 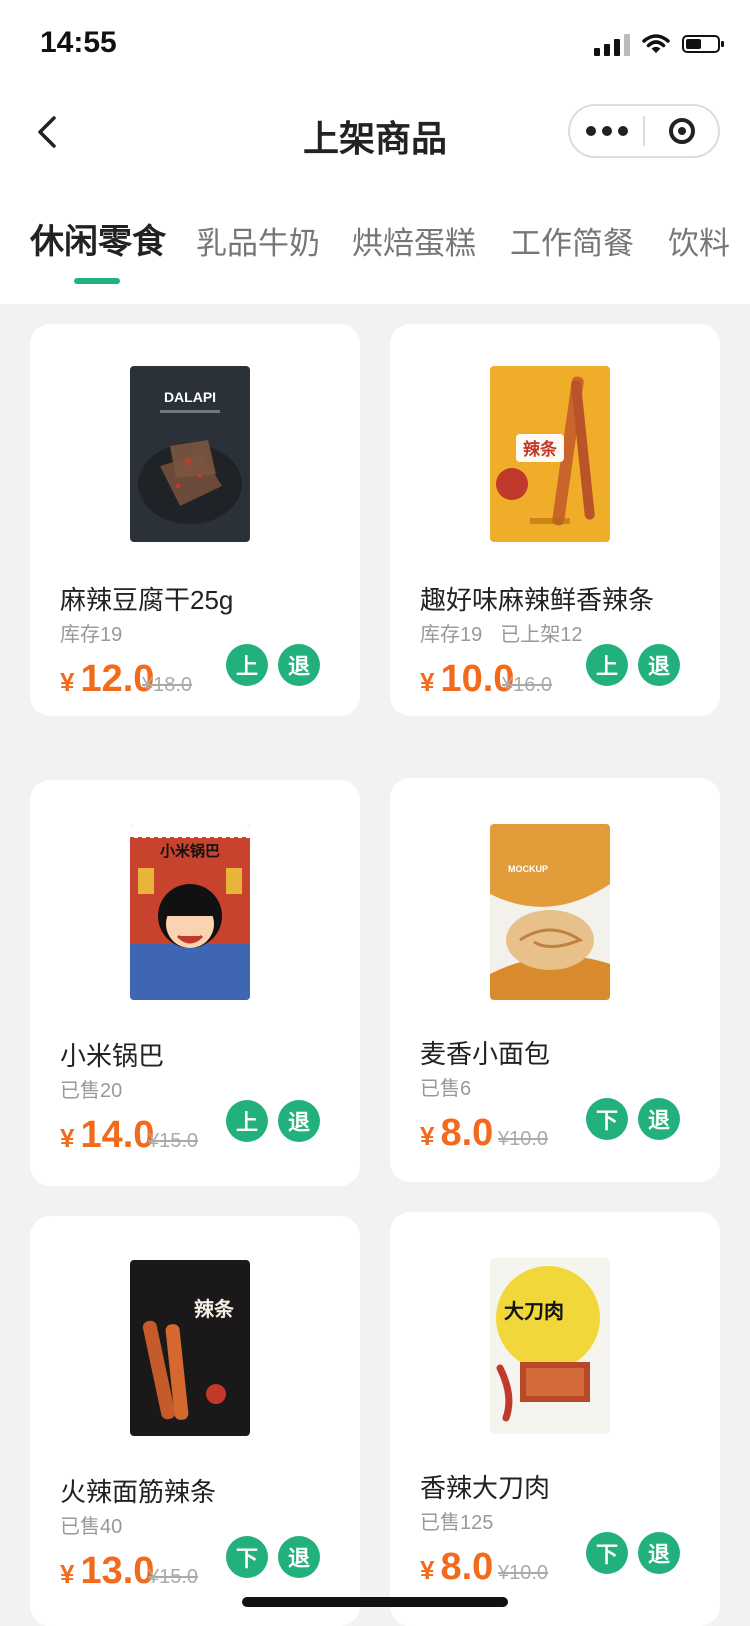 I want to click on product-price: ¥14.0, so click(x=107, y=1135).